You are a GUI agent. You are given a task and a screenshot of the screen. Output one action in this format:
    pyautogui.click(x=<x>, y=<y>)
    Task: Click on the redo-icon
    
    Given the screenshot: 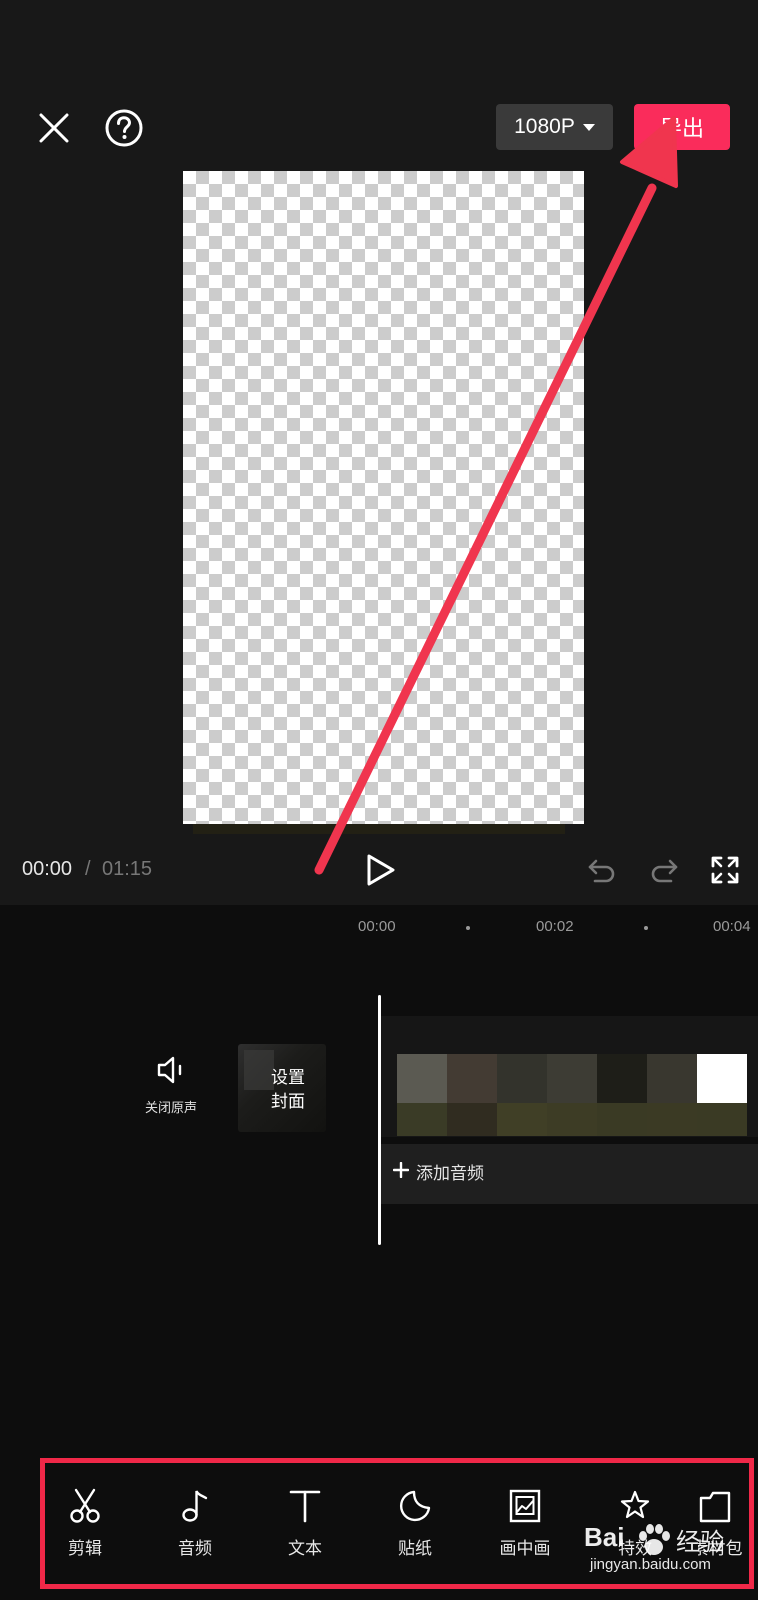 What is the action you would take?
    pyautogui.click(x=664, y=871)
    